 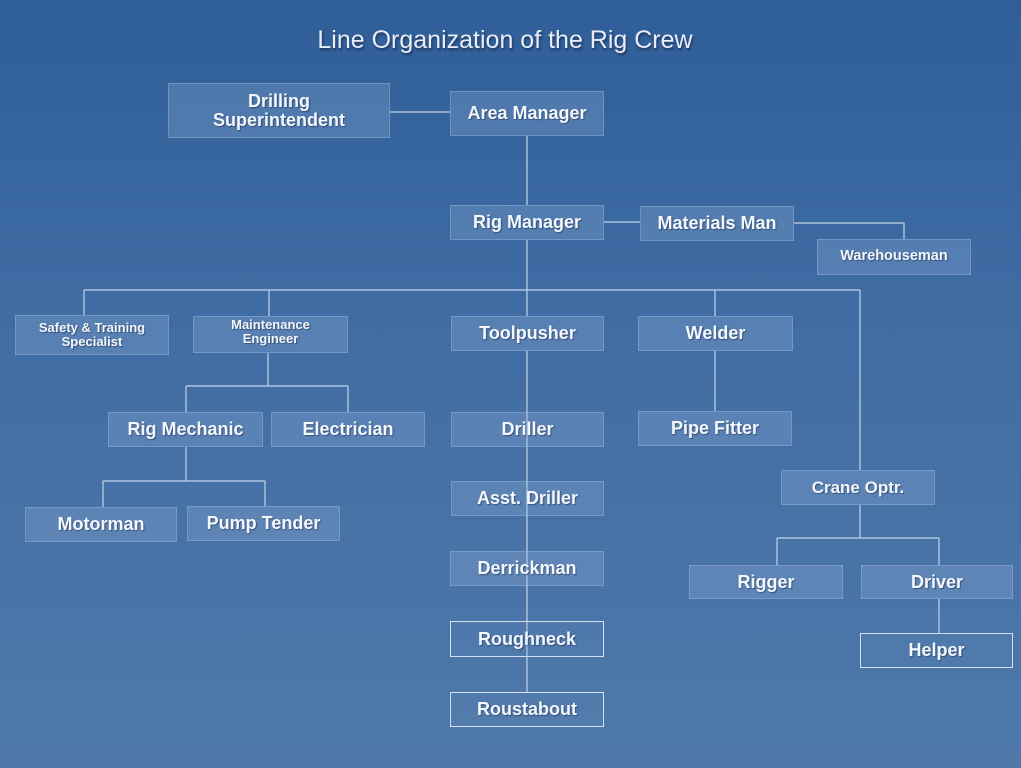 What do you see at coordinates (766, 582) in the screenshot?
I see `node-rigger: Rigger` at bounding box center [766, 582].